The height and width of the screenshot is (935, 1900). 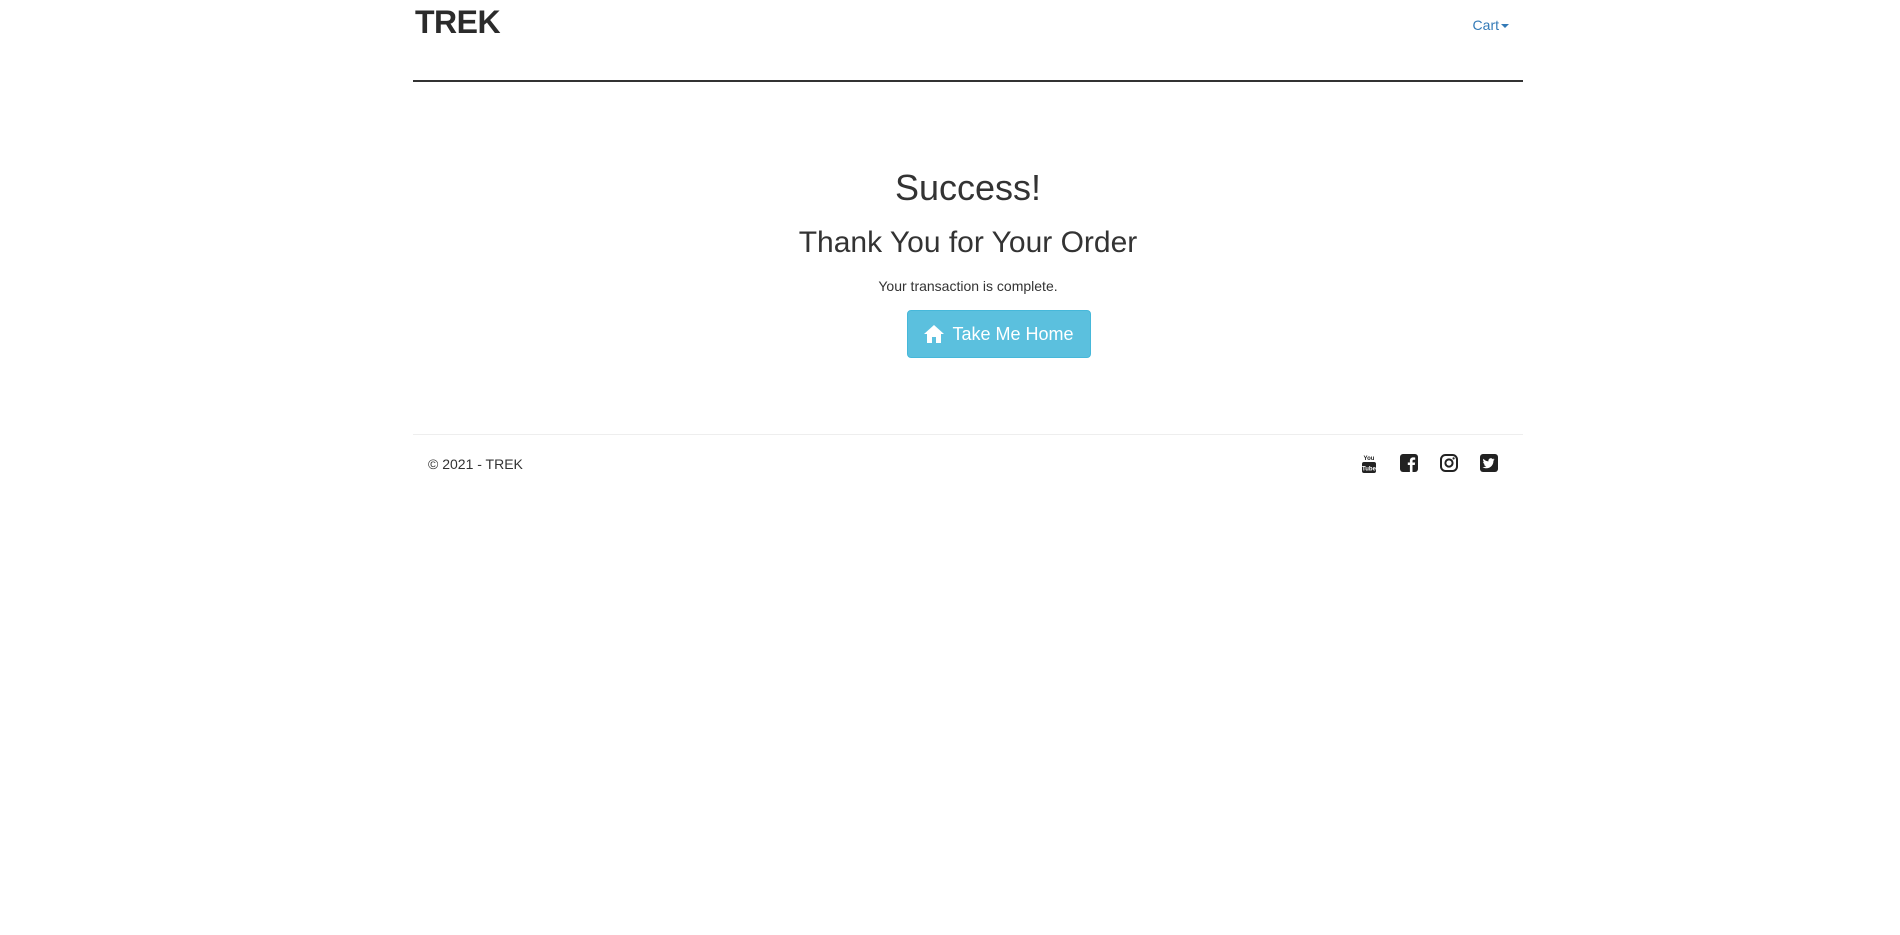 I want to click on take-me-home-button: Take Me Home, so click(x=999, y=334).